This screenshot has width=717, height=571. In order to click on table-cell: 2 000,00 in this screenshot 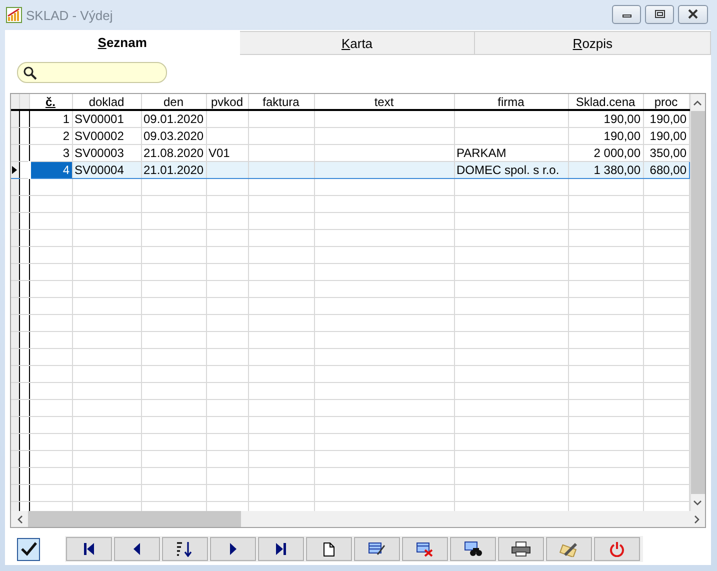, I will do `click(617, 153)`.